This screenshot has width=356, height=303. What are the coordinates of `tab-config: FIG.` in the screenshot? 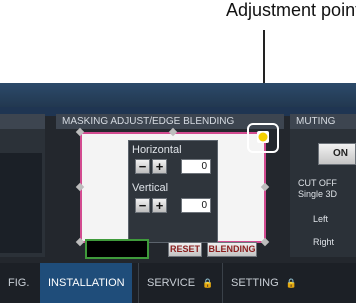 It's located at (20, 283).